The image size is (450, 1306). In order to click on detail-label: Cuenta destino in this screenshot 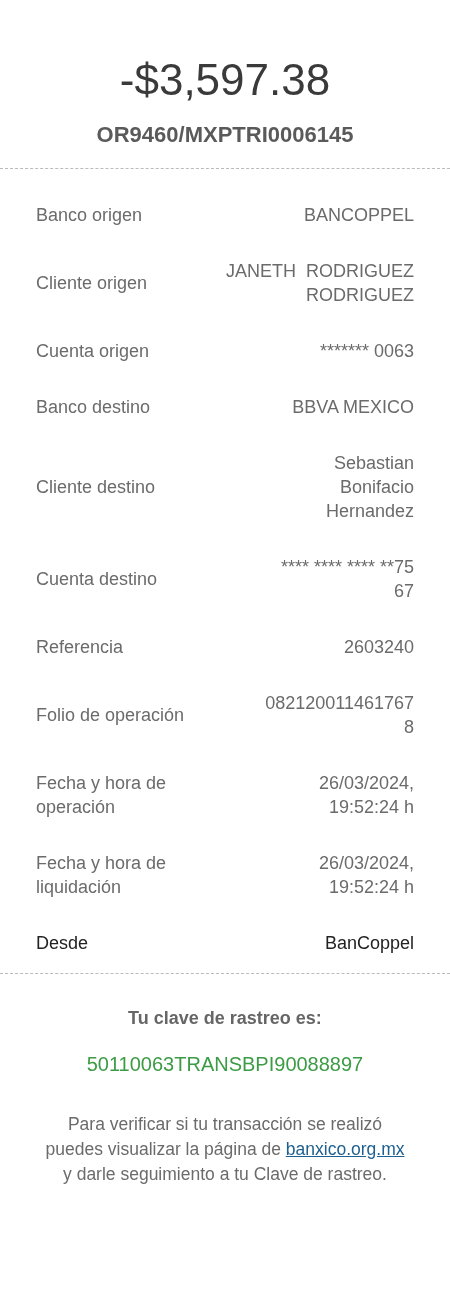, I will do `click(97, 579)`.